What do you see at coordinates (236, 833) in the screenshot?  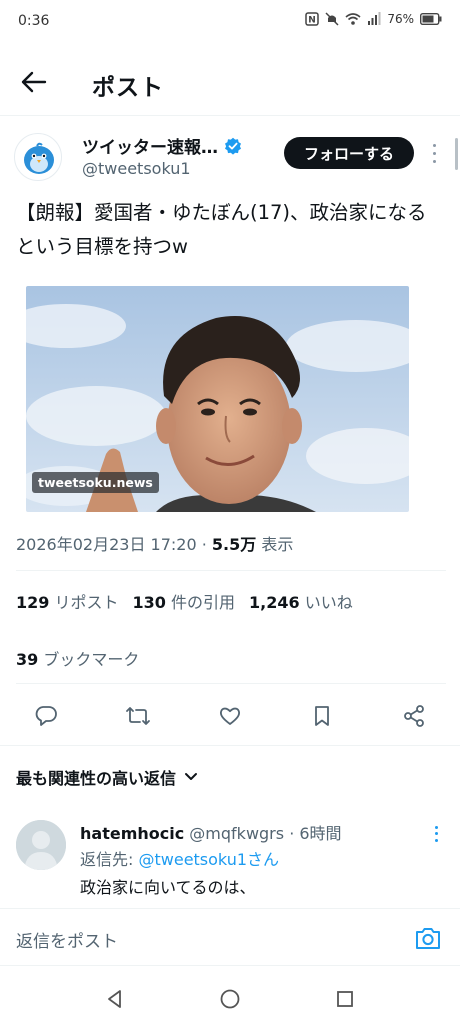 I see `reply-author-handle: @mqfkwgrs` at bounding box center [236, 833].